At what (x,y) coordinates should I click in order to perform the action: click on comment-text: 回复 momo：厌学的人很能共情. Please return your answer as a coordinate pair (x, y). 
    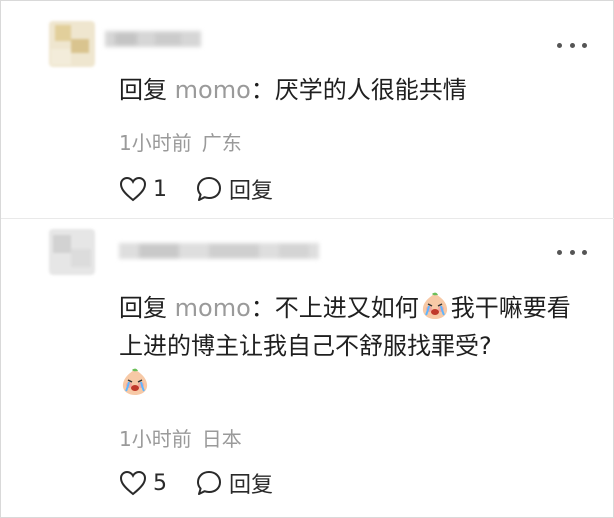
    Looking at the image, I should click on (293, 90).